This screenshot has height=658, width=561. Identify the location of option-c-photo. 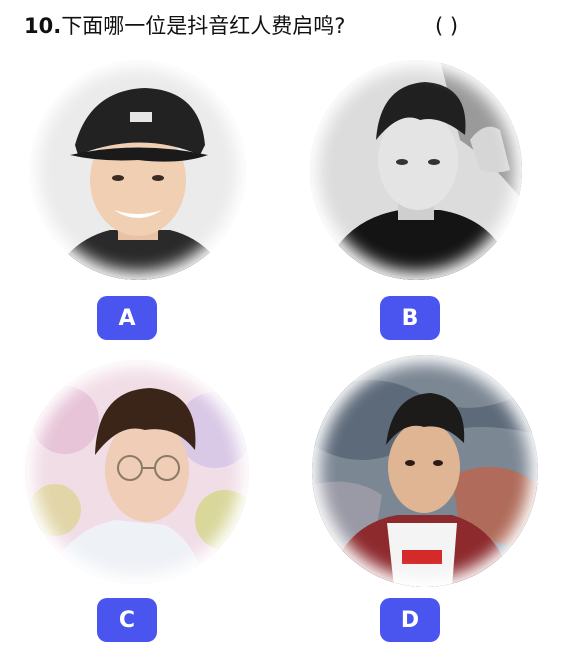
(137, 472).